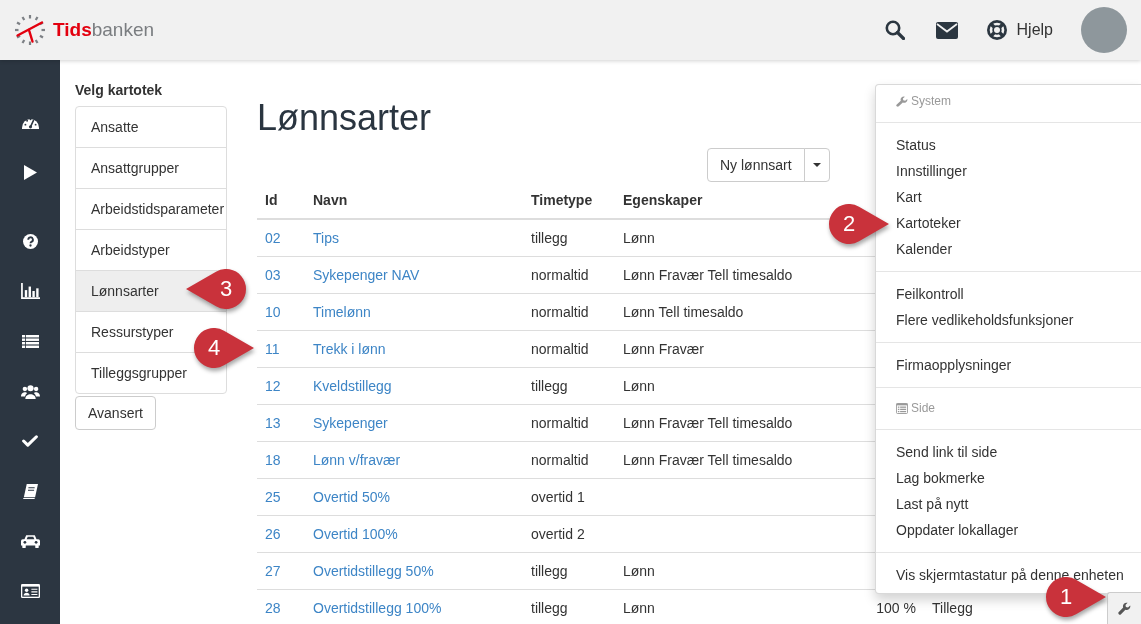  Describe the element at coordinates (569, 497) in the screenshot. I see `table-cell: overtid 1` at that location.